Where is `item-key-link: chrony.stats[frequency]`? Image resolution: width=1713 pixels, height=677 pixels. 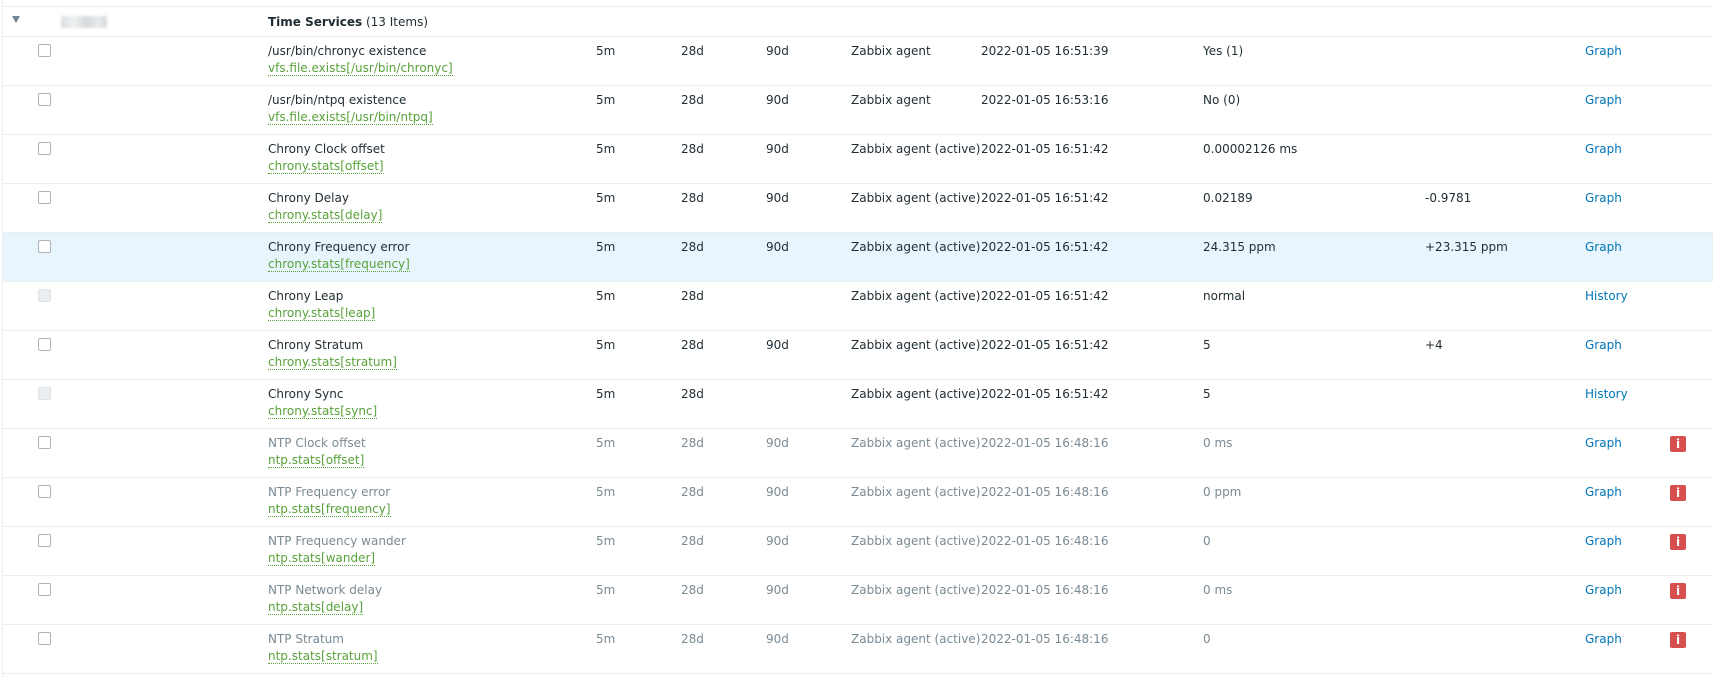 item-key-link: chrony.stats[frequency] is located at coordinates (339, 265).